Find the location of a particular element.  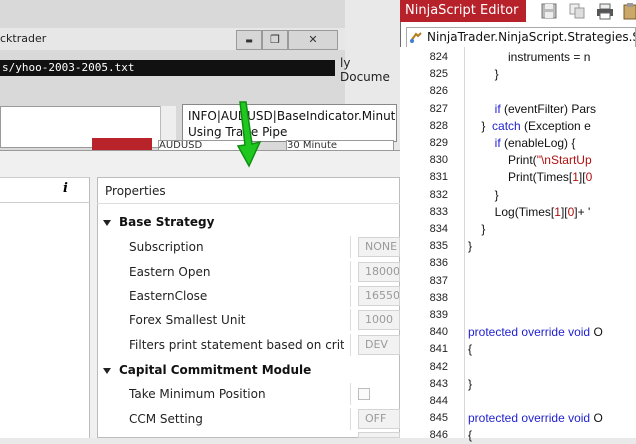

info-icon: i is located at coordinates (65, 188).